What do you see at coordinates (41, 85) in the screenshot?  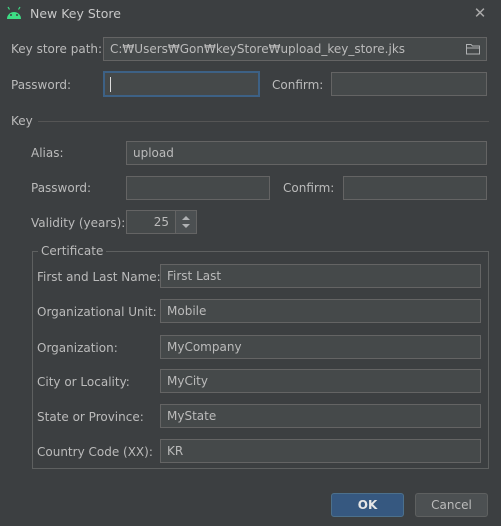 I see `keystore-password-label: Password:` at bounding box center [41, 85].